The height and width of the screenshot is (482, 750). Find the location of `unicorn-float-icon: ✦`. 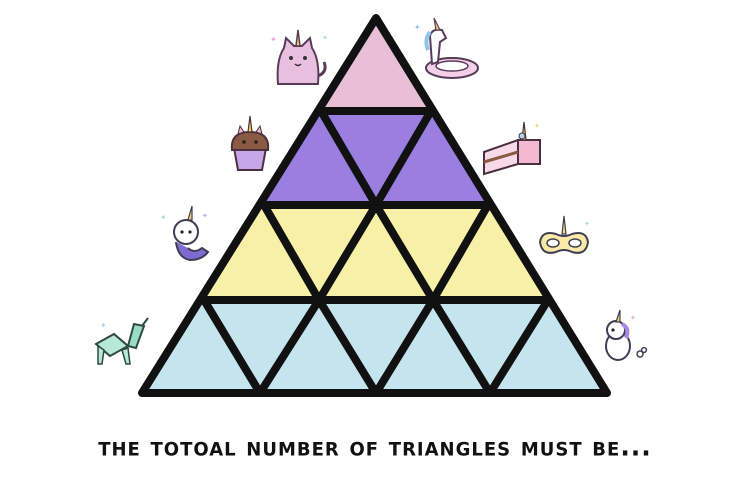

unicorn-float-icon: ✦ is located at coordinates (446, 48).